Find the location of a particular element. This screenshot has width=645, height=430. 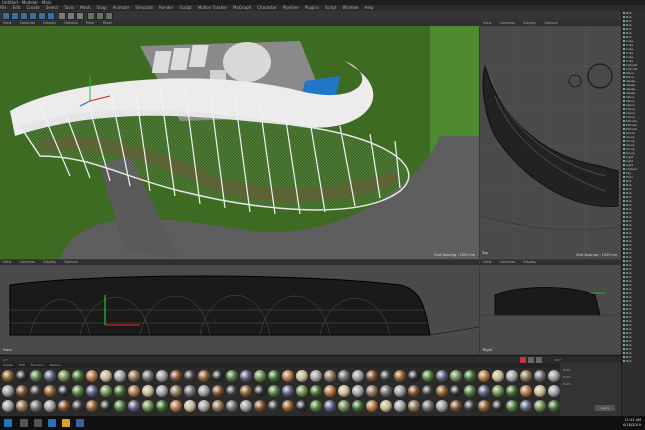

system-clock: 11:42 AM 6/18/2019 is located at coordinates (632, 423).